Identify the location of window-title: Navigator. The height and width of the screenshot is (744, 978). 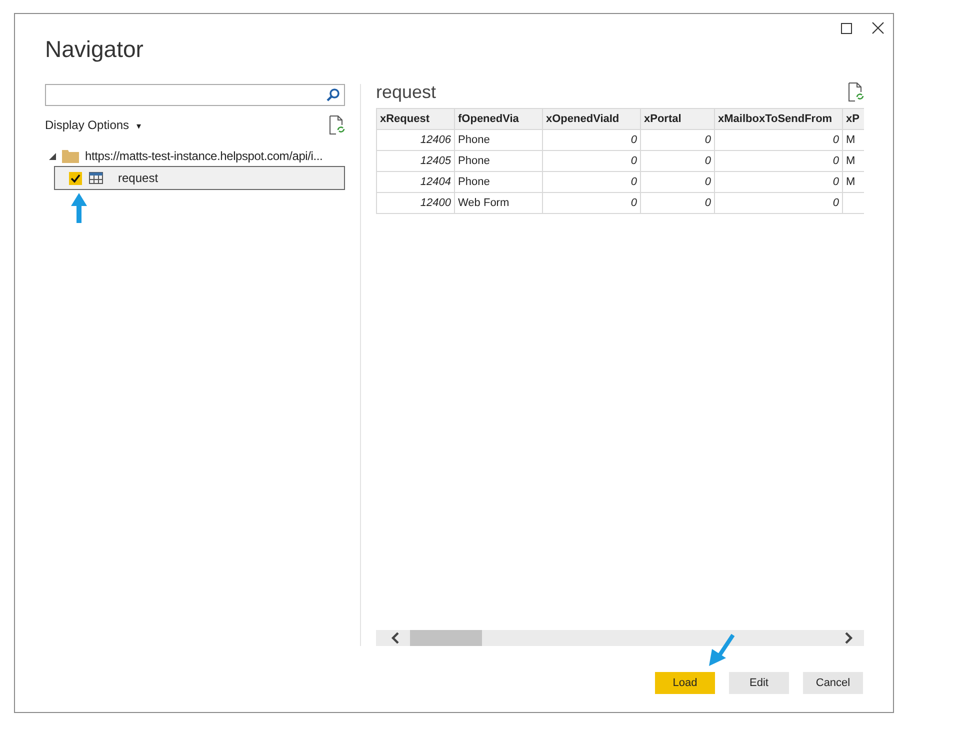
(94, 50).